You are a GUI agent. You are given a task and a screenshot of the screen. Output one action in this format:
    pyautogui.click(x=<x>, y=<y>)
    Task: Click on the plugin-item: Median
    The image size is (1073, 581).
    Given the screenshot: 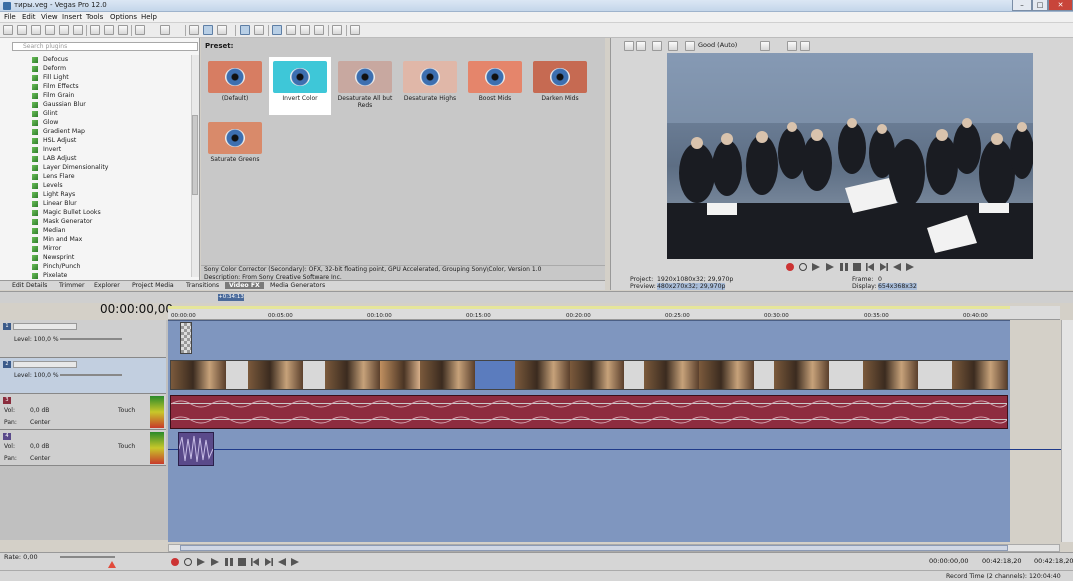 What is the action you would take?
    pyautogui.click(x=112, y=230)
    